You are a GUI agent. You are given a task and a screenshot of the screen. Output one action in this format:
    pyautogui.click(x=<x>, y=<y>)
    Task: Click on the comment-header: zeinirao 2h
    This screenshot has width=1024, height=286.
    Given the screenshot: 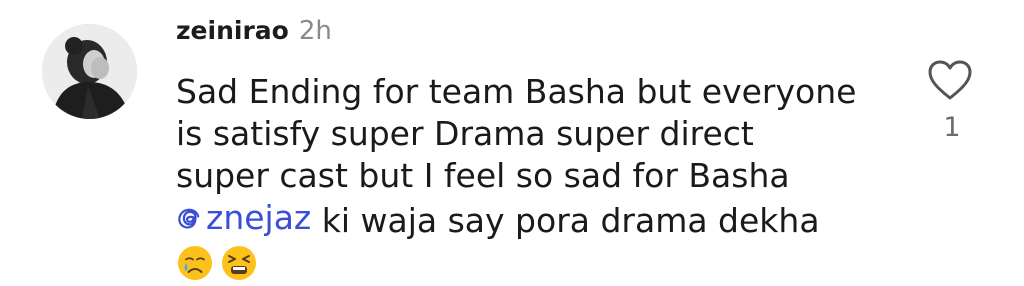 What is the action you would take?
    pyautogui.click(x=254, y=36)
    